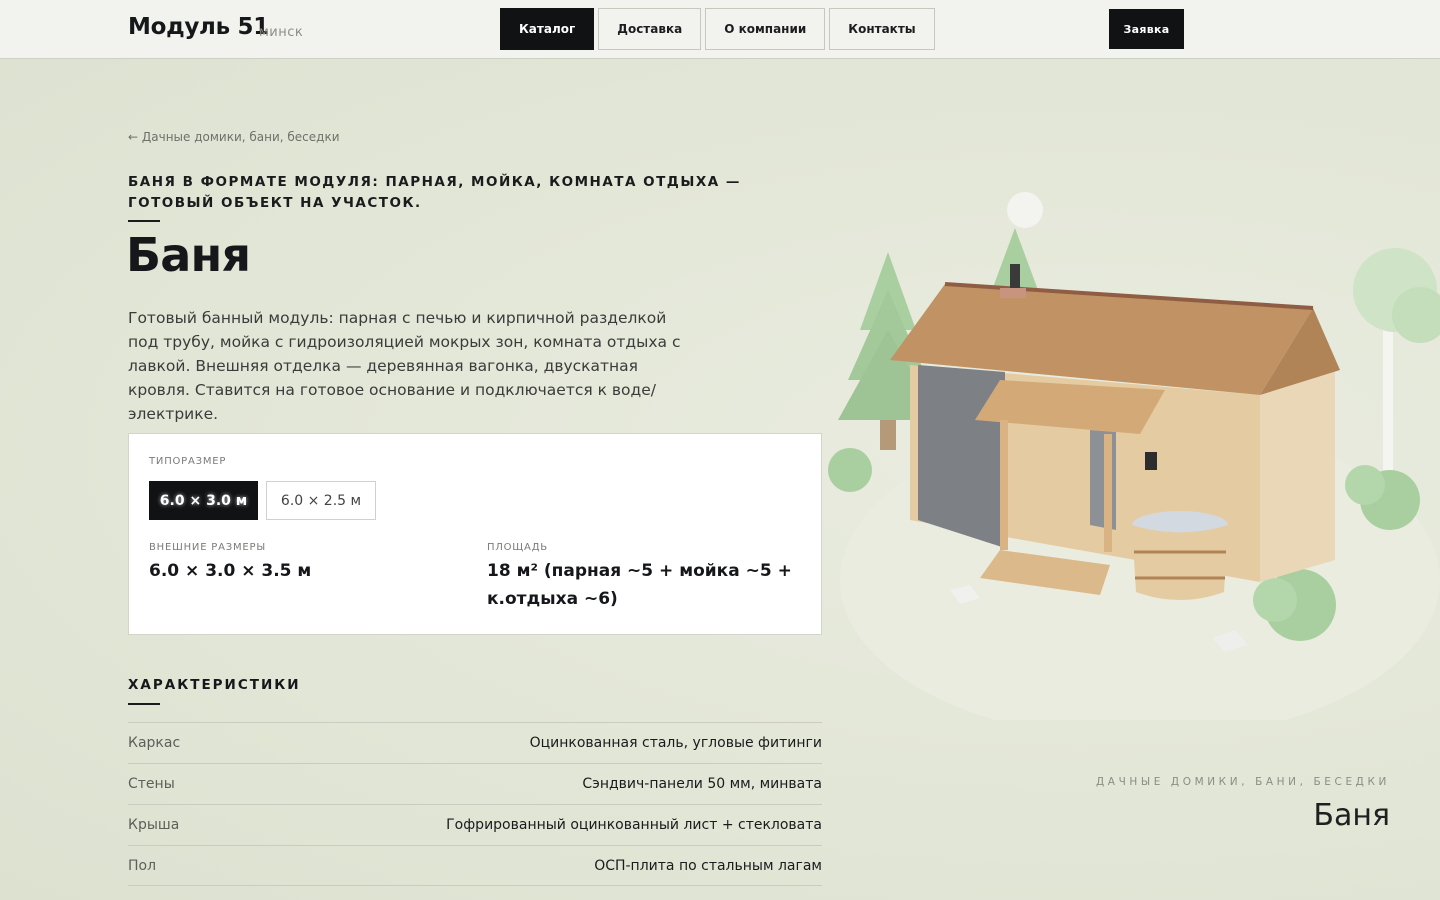 This screenshot has height=900, width=1440. What do you see at coordinates (765, 29) in the screenshot?
I see `nav-about: О компании` at bounding box center [765, 29].